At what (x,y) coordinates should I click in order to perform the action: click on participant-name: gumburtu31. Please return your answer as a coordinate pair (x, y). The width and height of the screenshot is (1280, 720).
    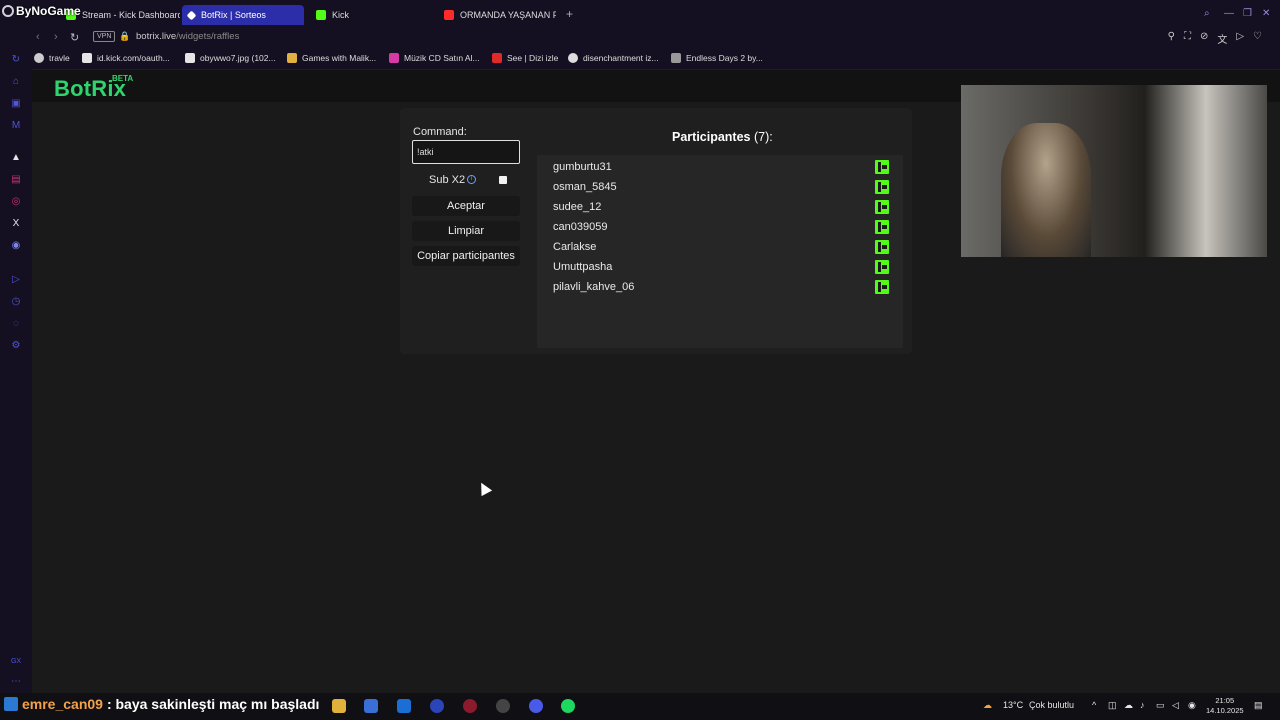
    Looking at the image, I should click on (582, 167).